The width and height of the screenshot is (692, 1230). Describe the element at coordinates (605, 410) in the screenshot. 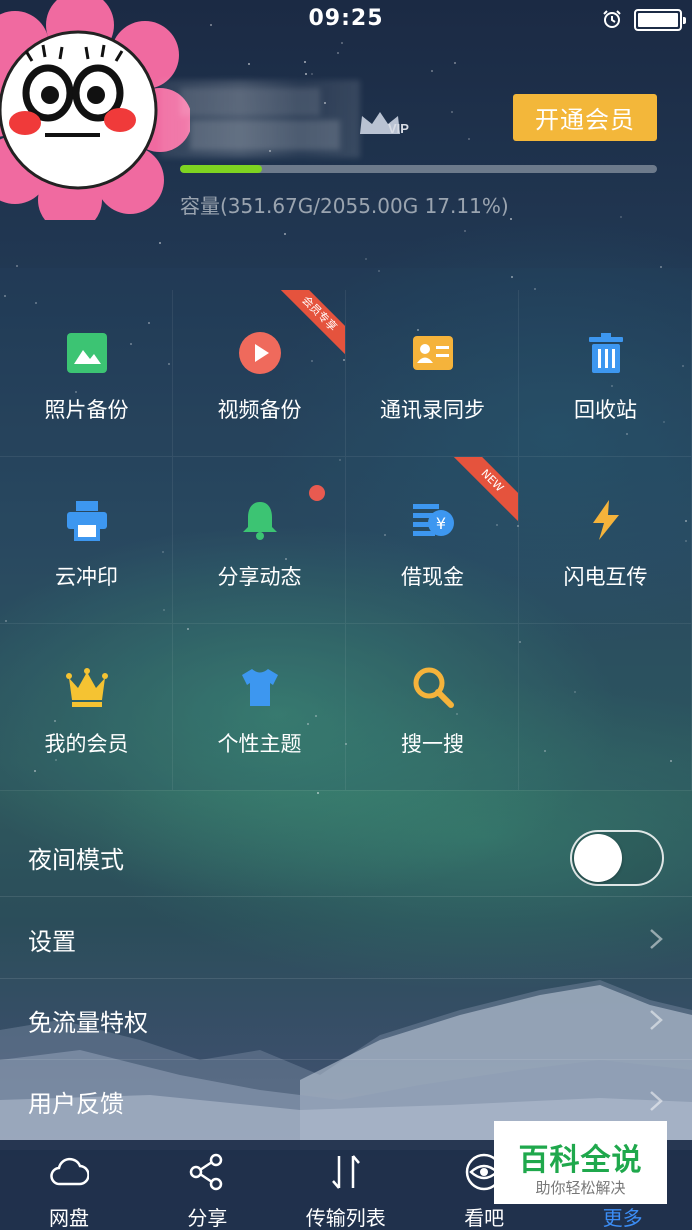

I see `grid-item-label: 回收站` at that location.